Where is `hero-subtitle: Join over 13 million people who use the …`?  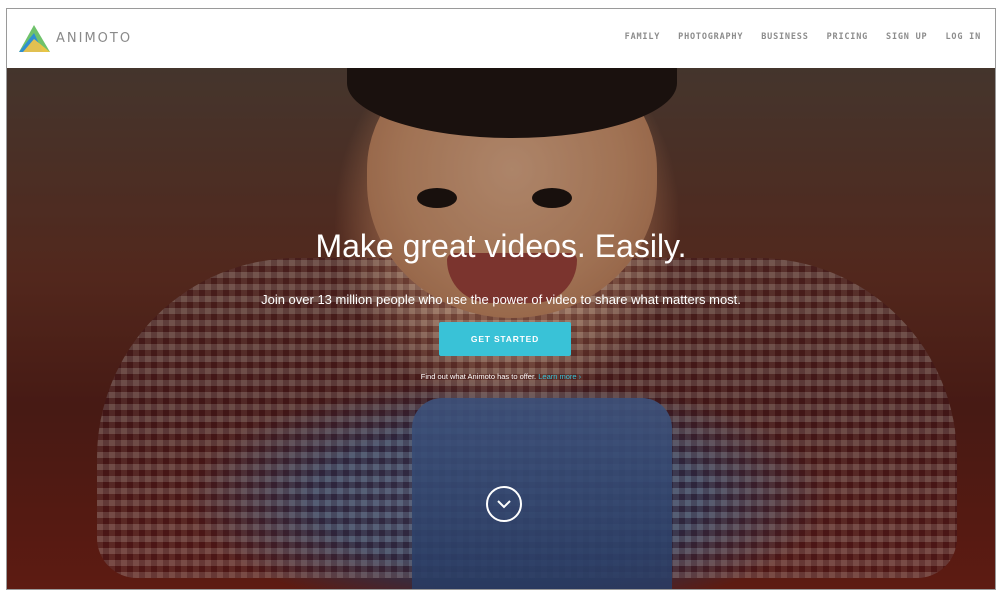
hero-subtitle: Join over 13 million people who use the … is located at coordinates (501, 299).